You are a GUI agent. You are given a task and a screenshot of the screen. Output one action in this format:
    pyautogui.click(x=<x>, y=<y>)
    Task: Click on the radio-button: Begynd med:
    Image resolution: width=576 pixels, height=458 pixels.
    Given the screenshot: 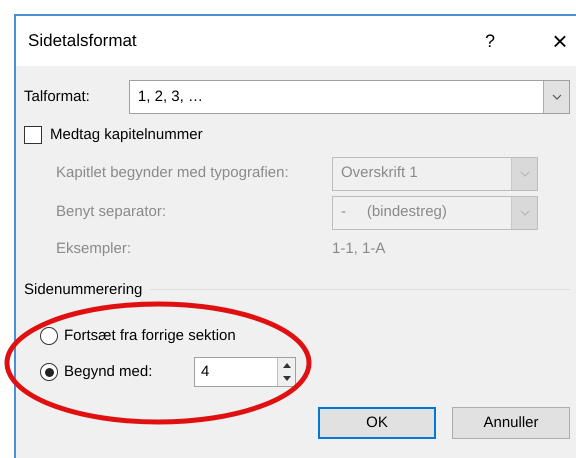 What is the action you would take?
    pyautogui.click(x=112, y=372)
    